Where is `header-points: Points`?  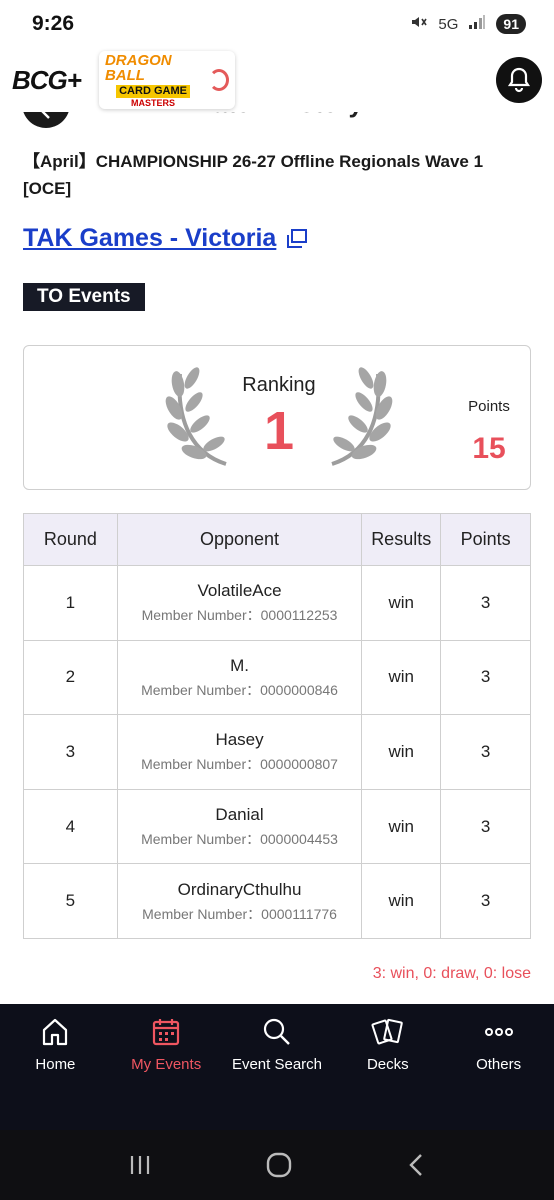 header-points: Points is located at coordinates (485, 539).